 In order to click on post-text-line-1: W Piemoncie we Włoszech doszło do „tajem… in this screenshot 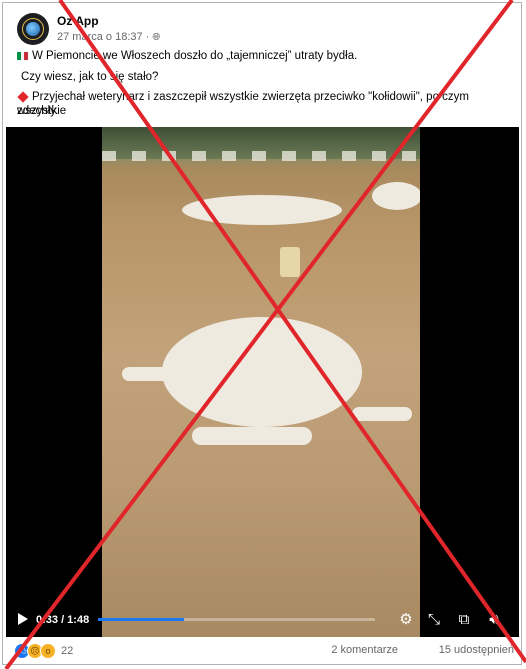, I will do `click(187, 56)`.